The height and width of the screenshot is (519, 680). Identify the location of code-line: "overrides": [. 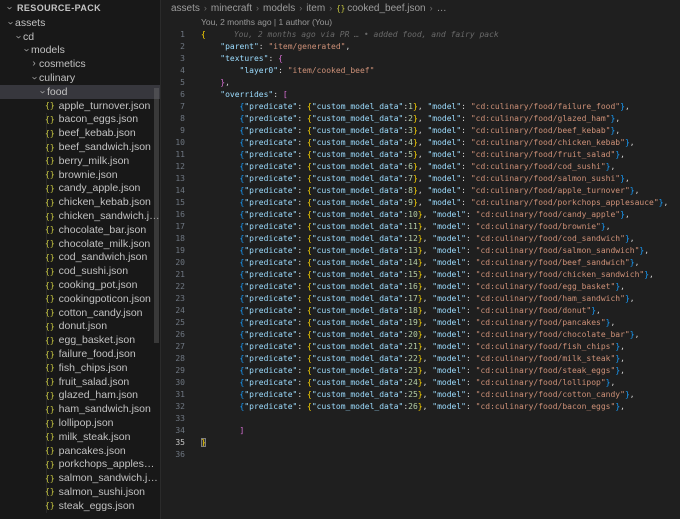
(440, 95).